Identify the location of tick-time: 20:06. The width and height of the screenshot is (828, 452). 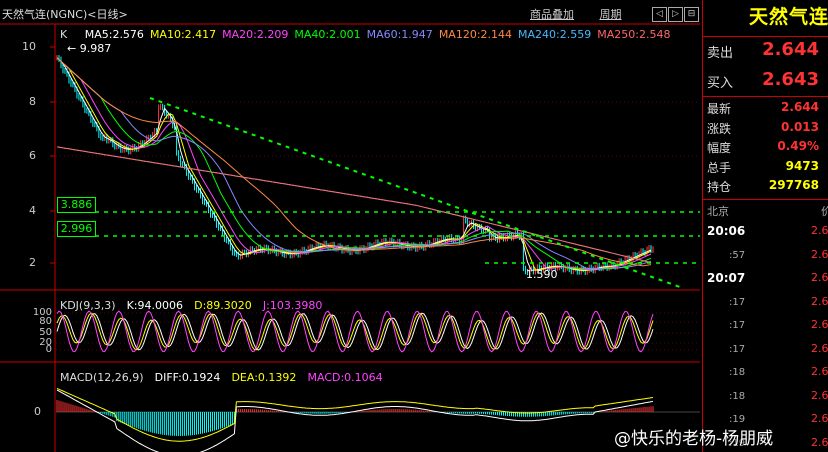
(726, 231).